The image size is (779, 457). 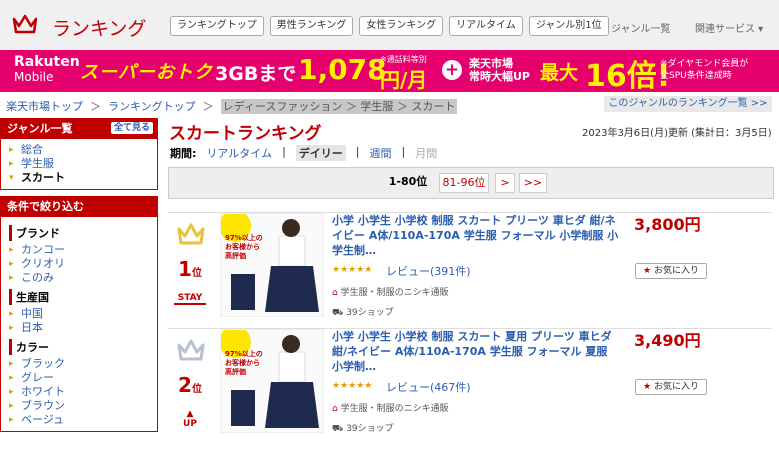 I want to click on promo-price: 1,078, so click(x=342, y=69).